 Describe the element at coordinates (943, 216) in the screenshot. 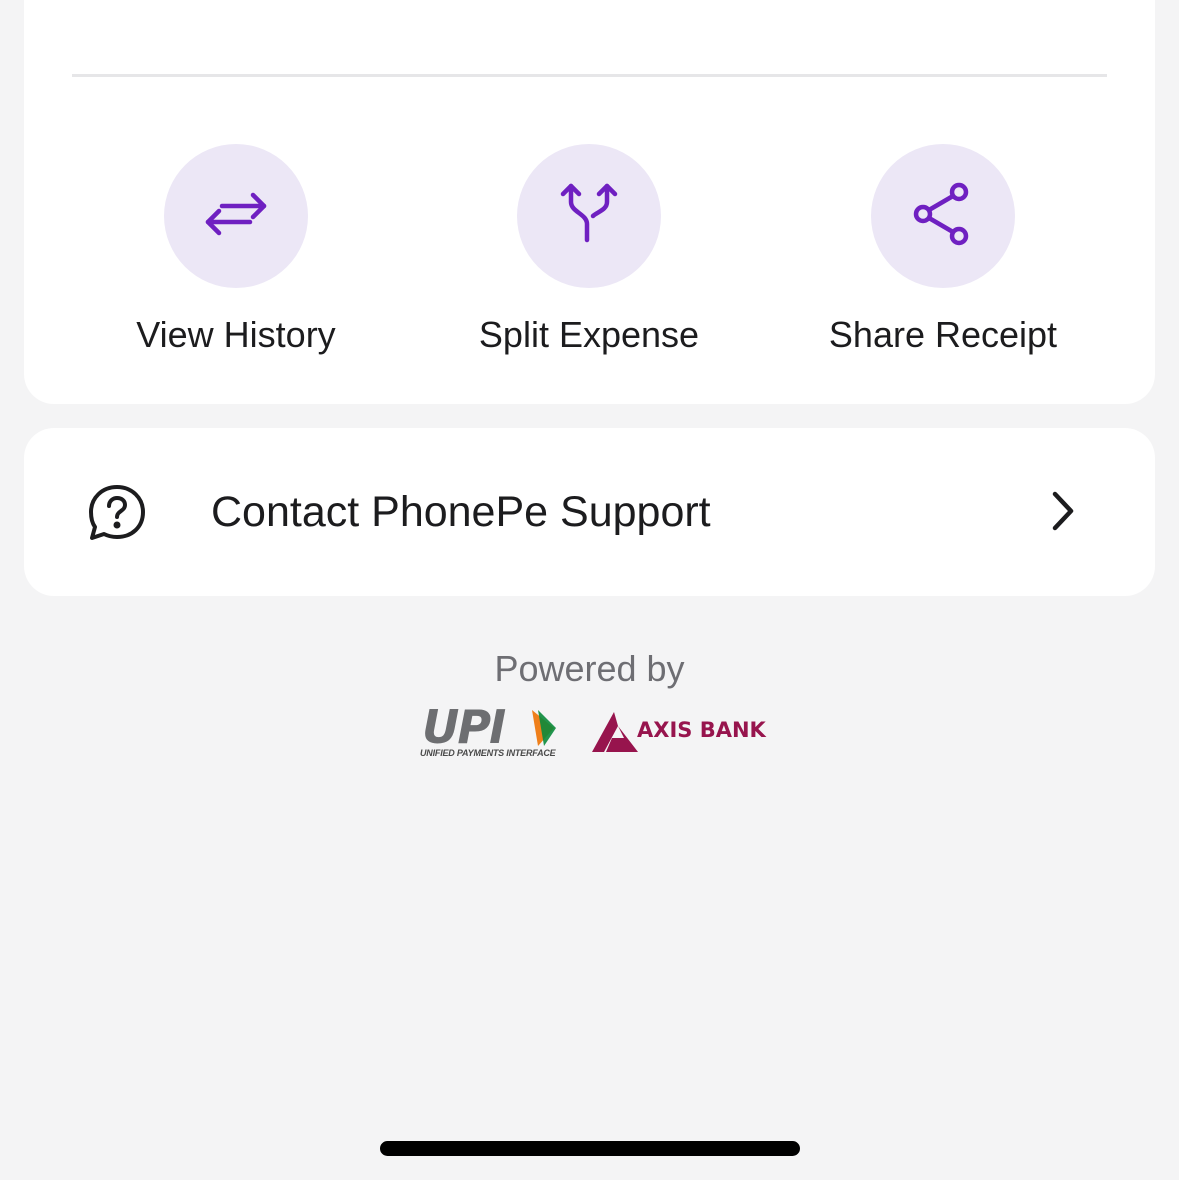

I see `share-icon` at that location.